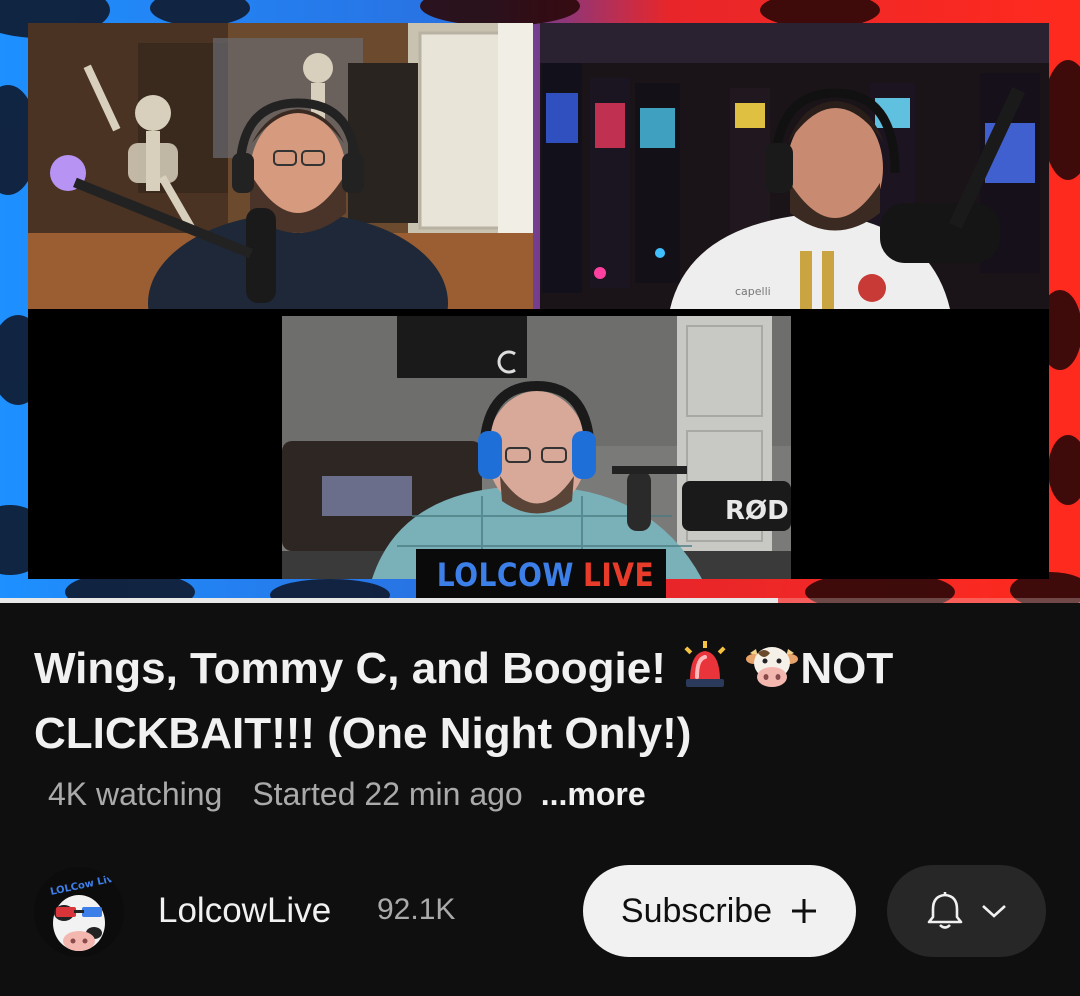  I want to click on stream-start-time: Started 22 min ago, so click(387, 794).